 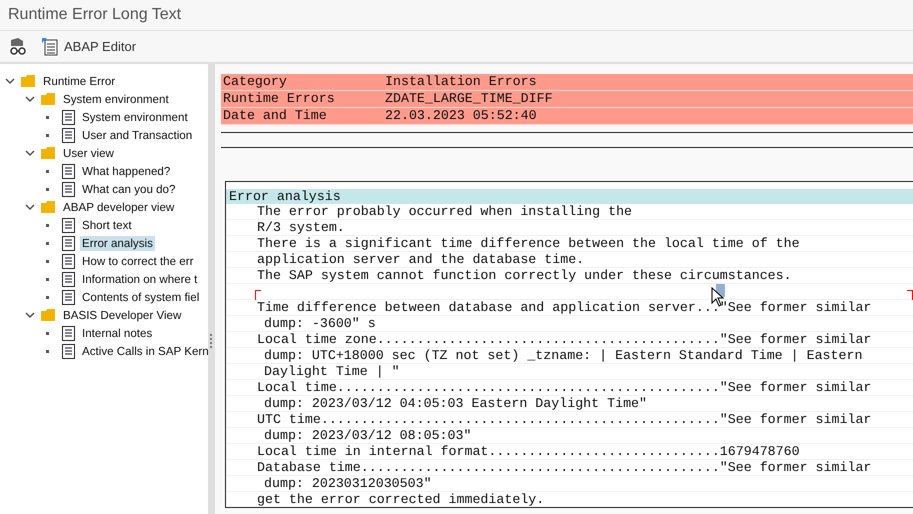 I want to click on tree-item: ABAP developer view, so click(x=118, y=207).